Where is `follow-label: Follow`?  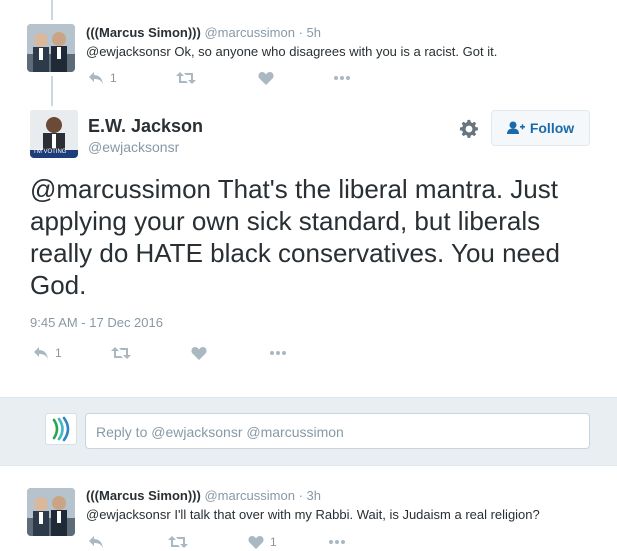 follow-label: Follow is located at coordinates (552, 128).